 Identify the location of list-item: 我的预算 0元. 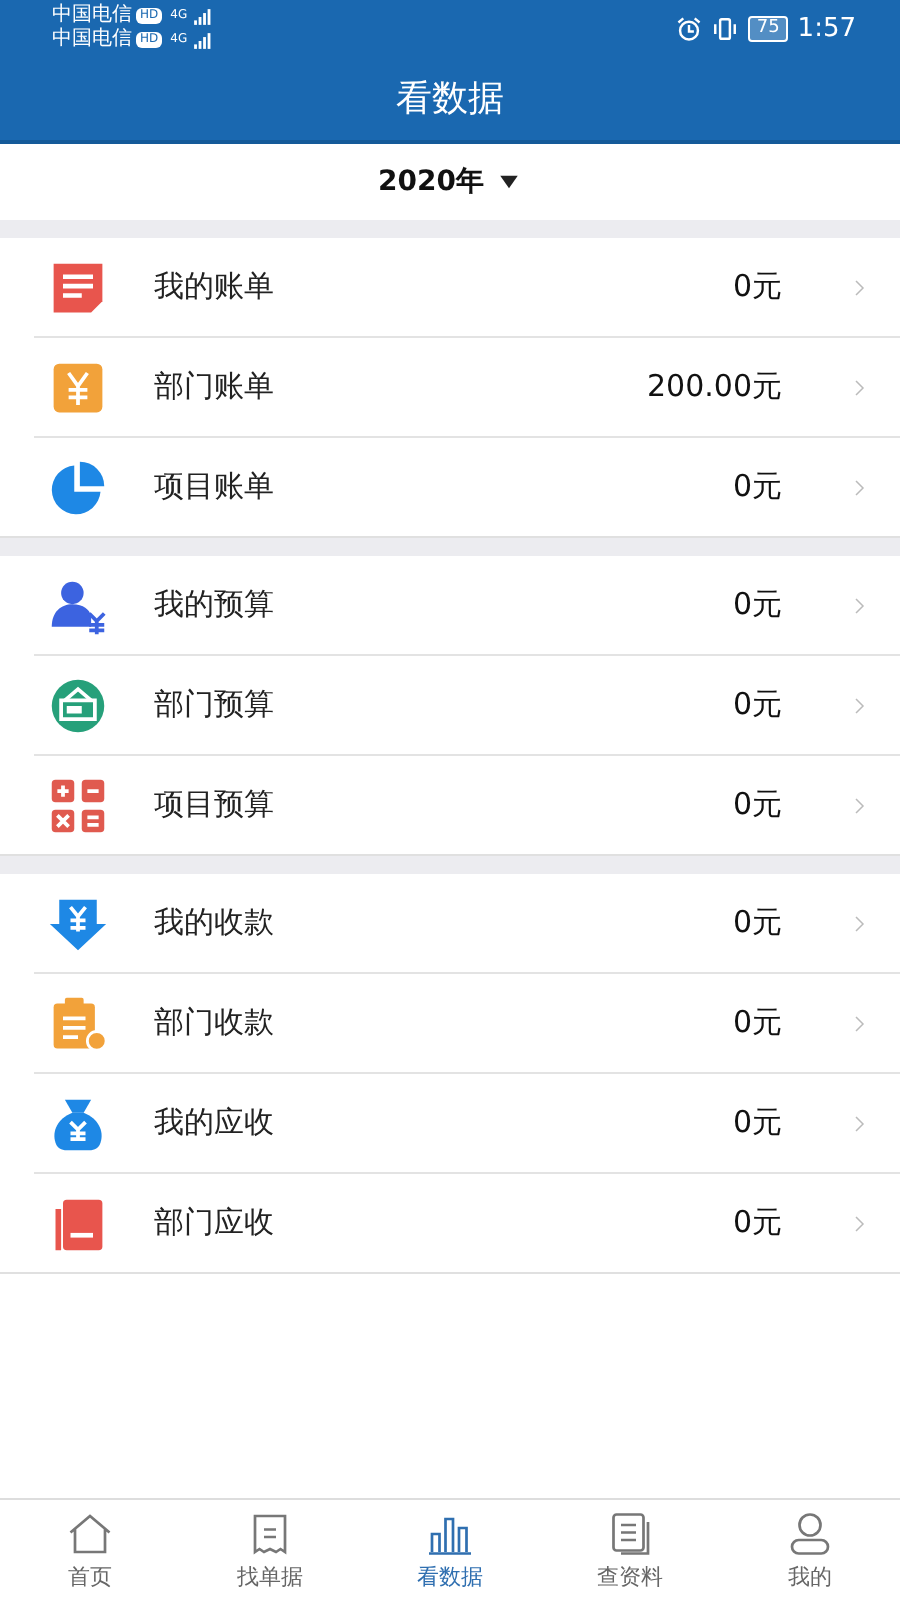
(467, 606).